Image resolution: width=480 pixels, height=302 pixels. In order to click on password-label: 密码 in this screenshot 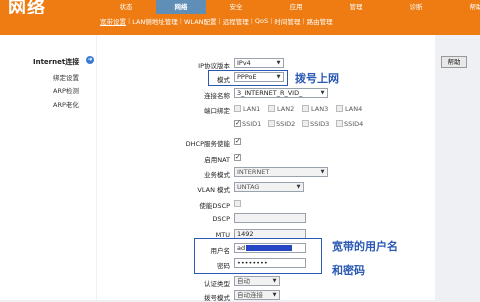, I will do `click(223, 266)`.